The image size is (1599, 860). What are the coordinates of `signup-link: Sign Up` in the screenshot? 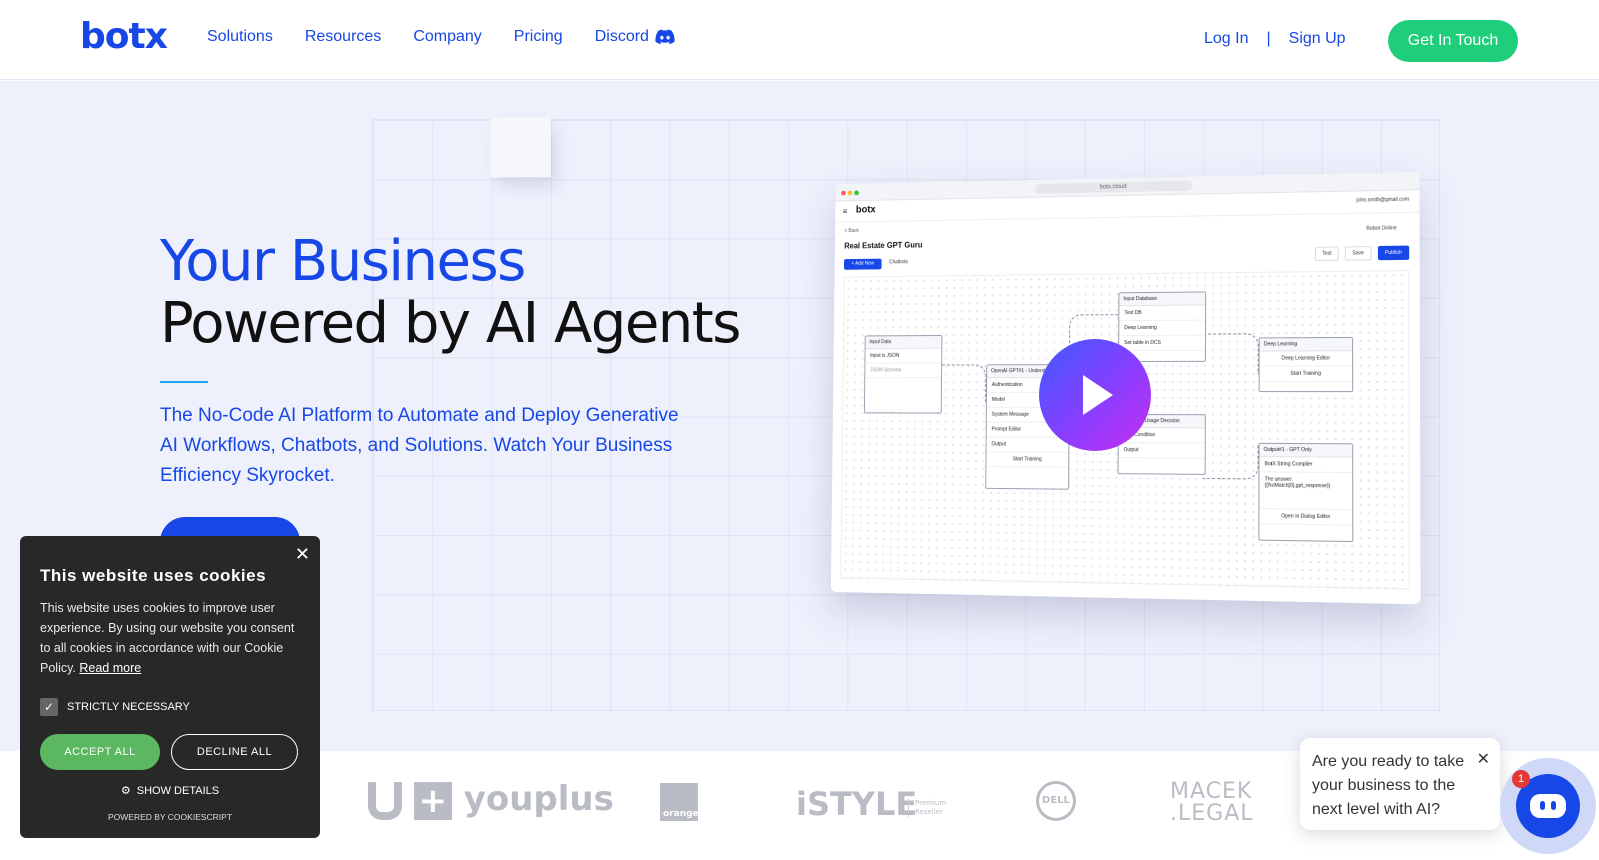 It's located at (1317, 39).